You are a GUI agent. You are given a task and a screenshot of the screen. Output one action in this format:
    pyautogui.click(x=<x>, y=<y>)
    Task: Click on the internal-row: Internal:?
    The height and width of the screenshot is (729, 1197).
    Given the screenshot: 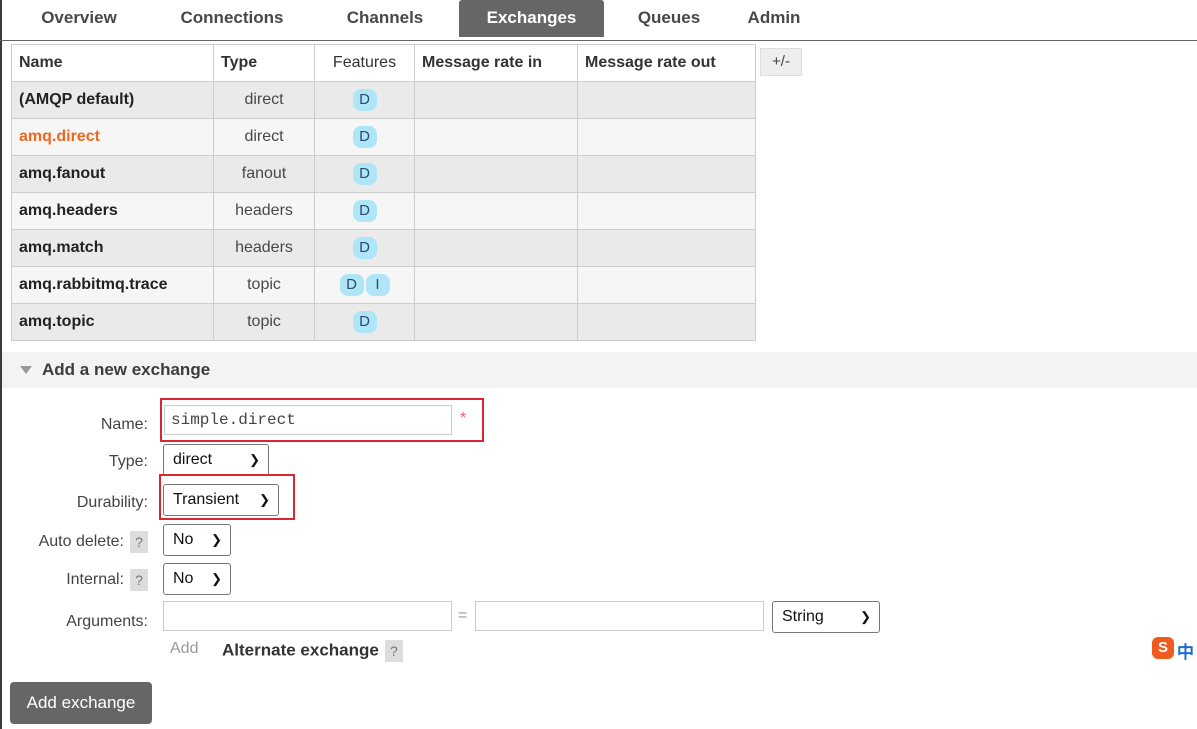 What is the action you would take?
    pyautogui.click(x=78, y=580)
    